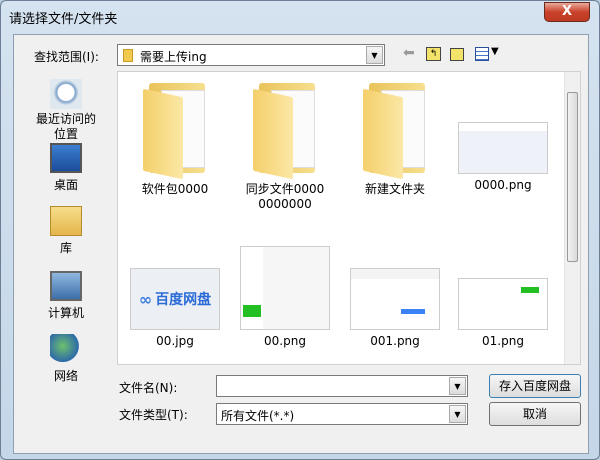  What do you see at coordinates (567, 12) in the screenshot?
I see `close-button: X` at bounding box center [567, 12].